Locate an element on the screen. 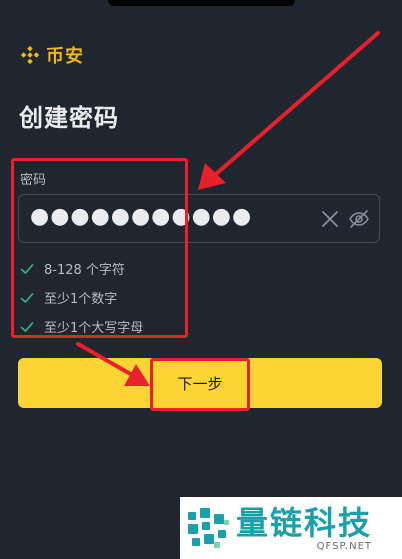 Image resolution: width=402 pixels, height=559 pixels. brand-name: 币安 is located at coordinates (65, 56).